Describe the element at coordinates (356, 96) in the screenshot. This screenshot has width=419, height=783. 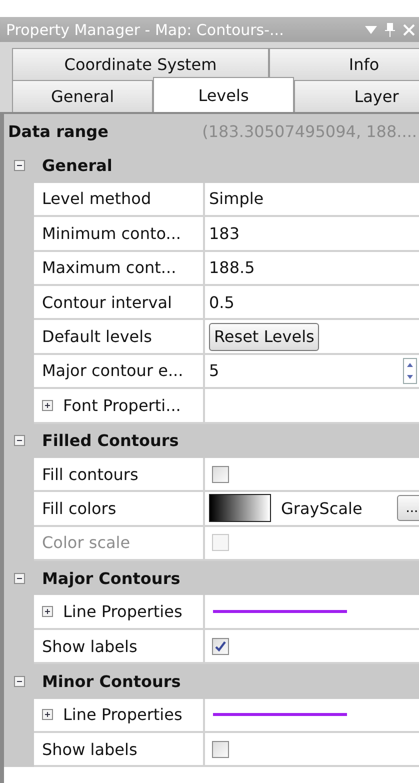
I see `tab: Layer` at that location.